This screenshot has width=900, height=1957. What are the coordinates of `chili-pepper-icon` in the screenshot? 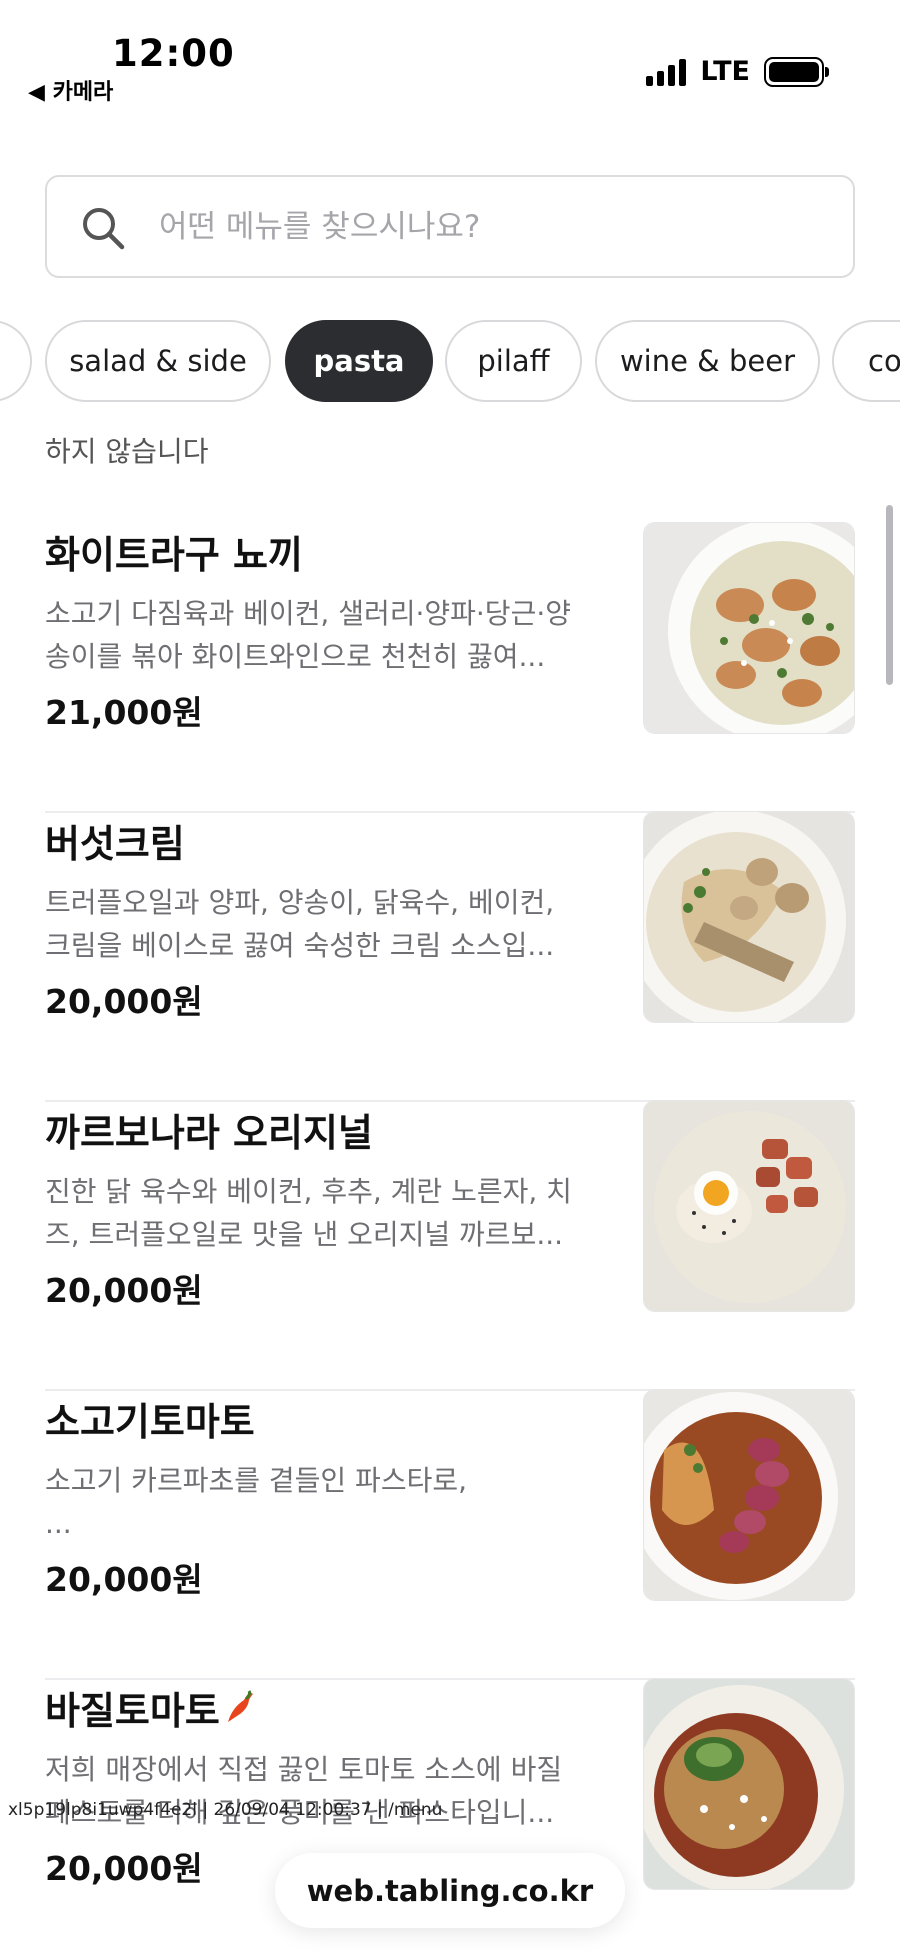 It's located at (240, 1706).